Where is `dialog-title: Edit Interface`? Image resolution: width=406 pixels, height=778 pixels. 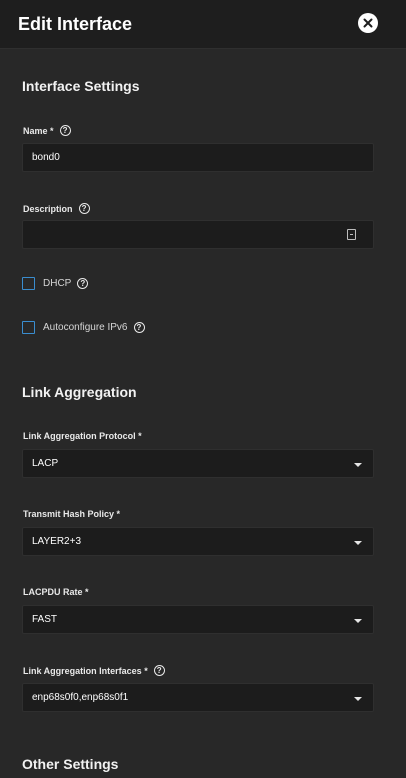 dialog-title: Edit Interface is located at coordinates (75, 23).